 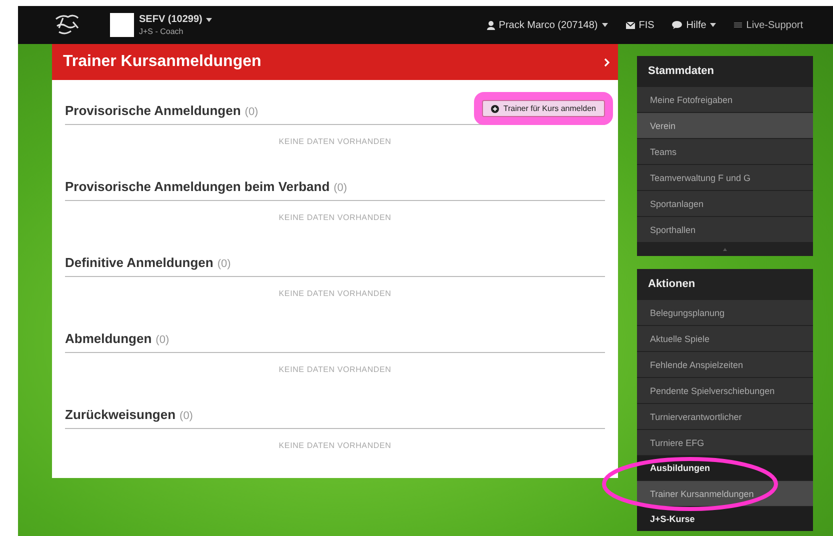 What do you see at coordinates (495, 108) in the screenshot?
I see `plus-circle-icon` at bounding box center [495, 108].